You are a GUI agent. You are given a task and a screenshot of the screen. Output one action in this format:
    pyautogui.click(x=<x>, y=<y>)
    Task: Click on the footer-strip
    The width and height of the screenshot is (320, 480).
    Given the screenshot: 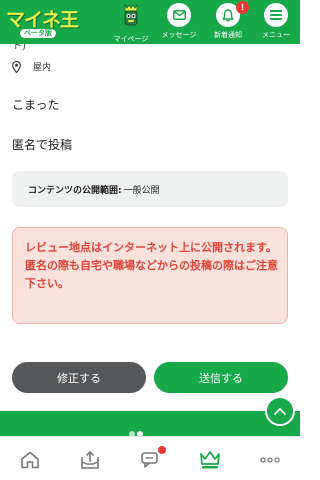 What is the action you would take?
    pyautogui.click(x=150, y=423)
    